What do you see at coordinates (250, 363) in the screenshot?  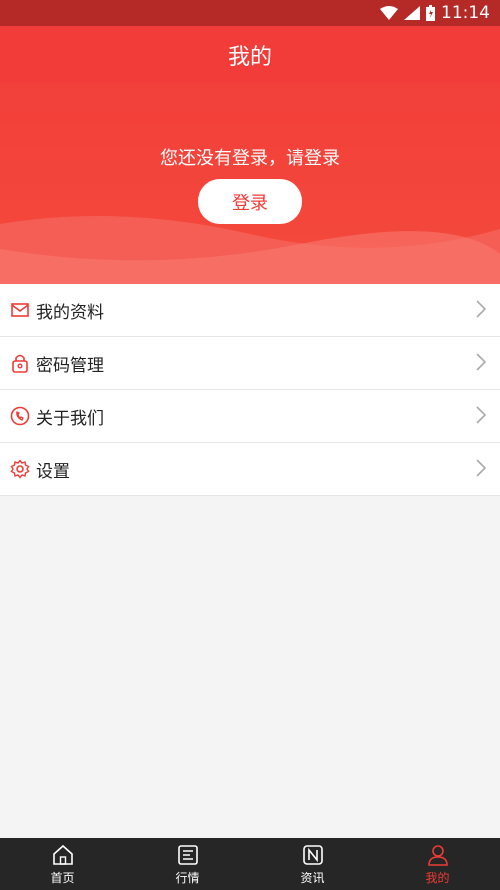 I see `menu-item-password: 密码管理` at bounding box center [250, 363].